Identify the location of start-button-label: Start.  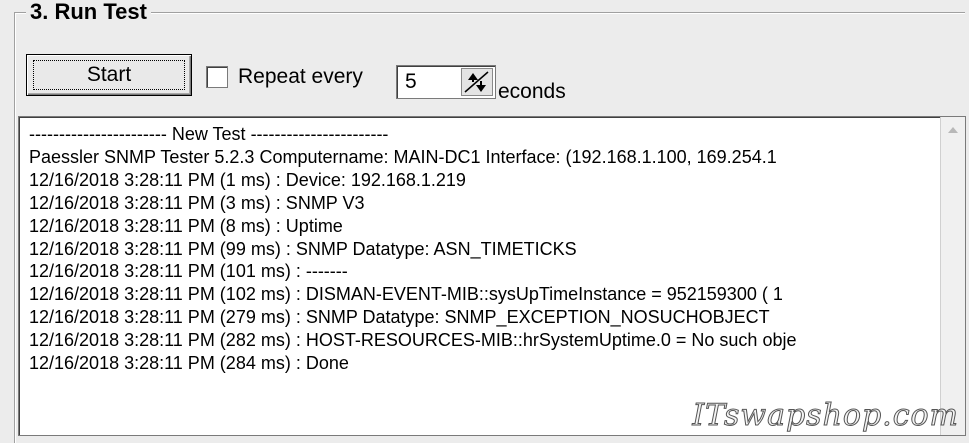
(109, 75).